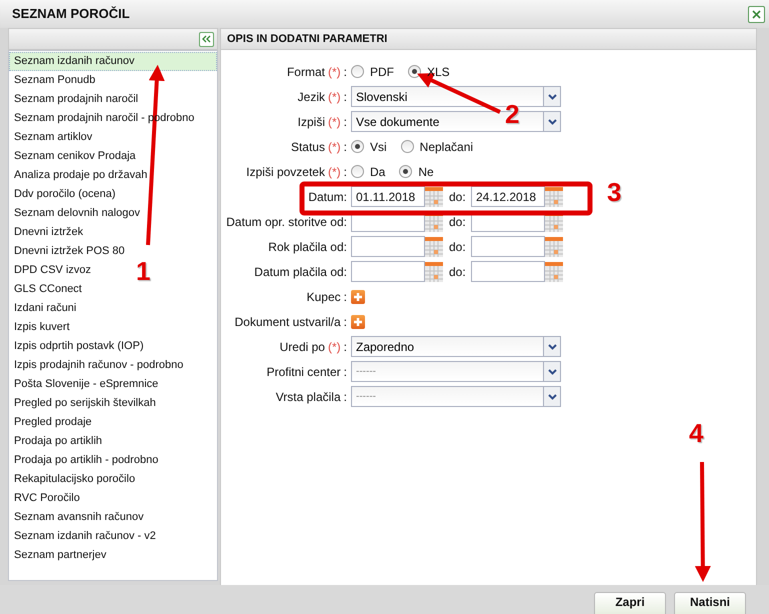 This screenshot has width=769, height=614. I want to click on collapse-button, so click(206, 39).